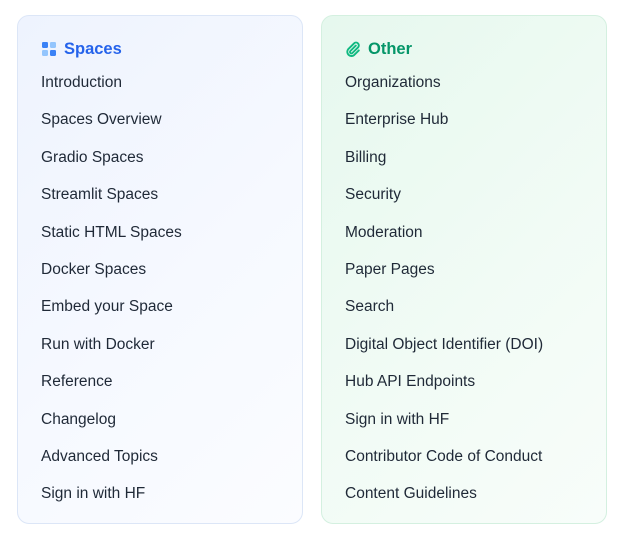 The image size is (629, 535). Describe the element at coordinates (111, 91) in the screenshot. I see `spaces-link-introduction: Introduction` at that location.